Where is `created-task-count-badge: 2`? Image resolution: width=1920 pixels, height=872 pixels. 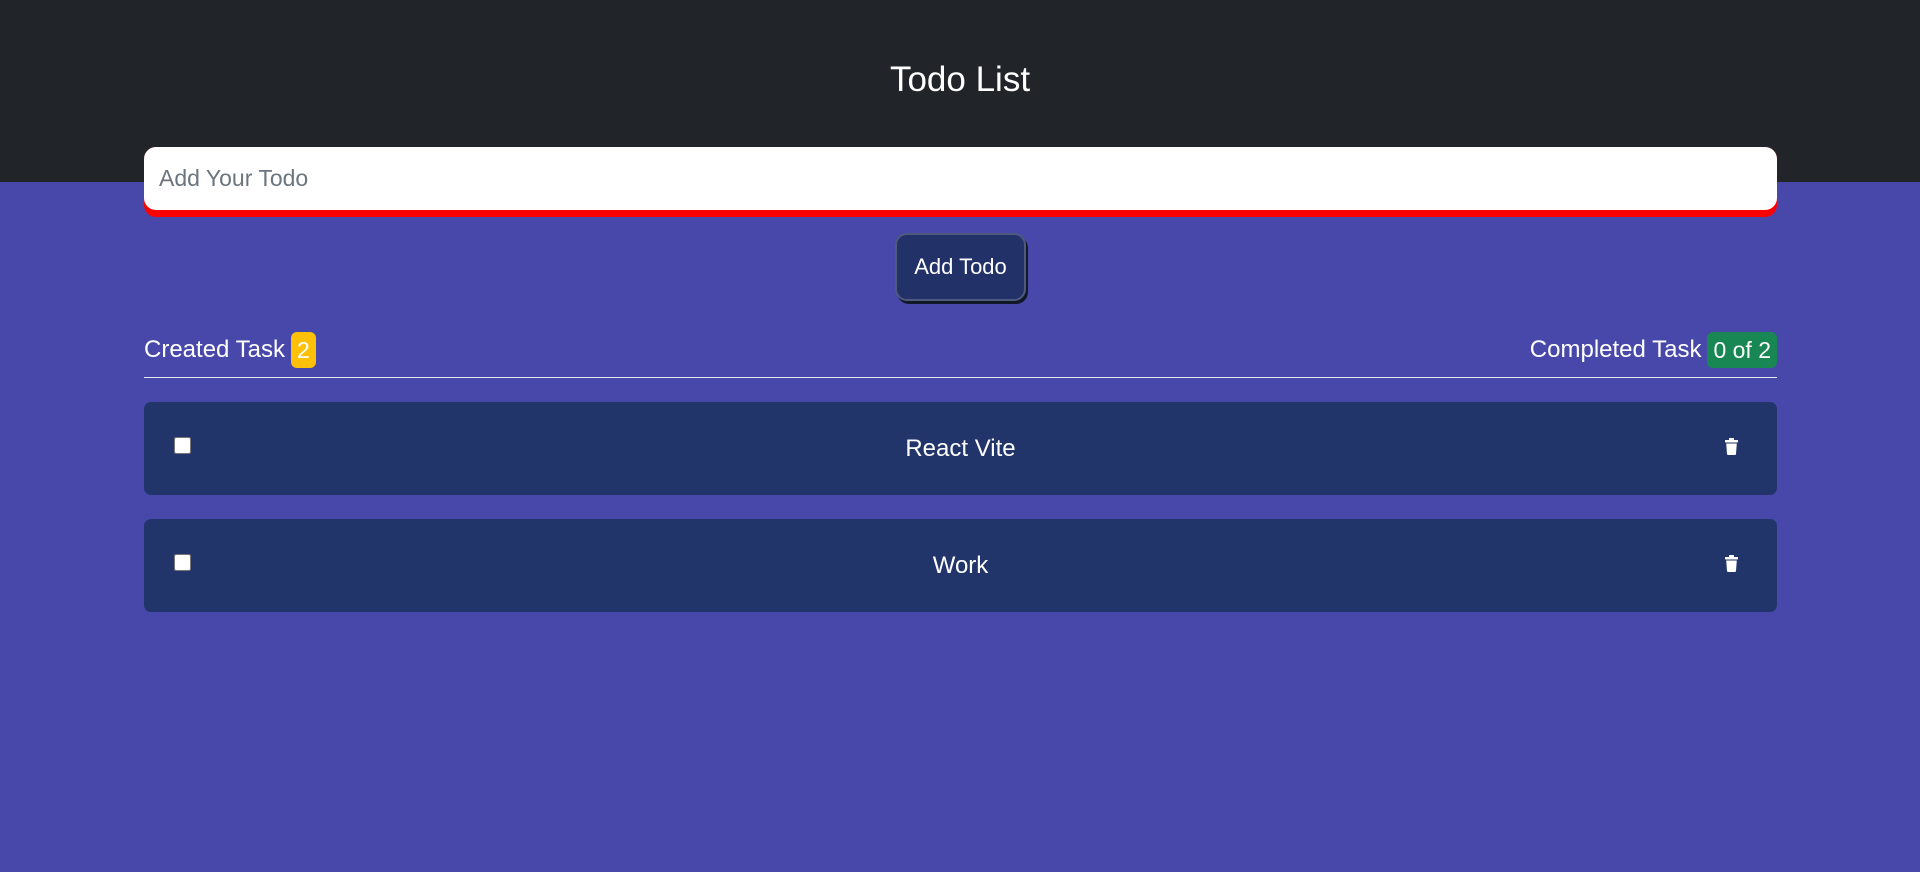
created-task-count-badge: 2 is located at coordinates (303, 350).